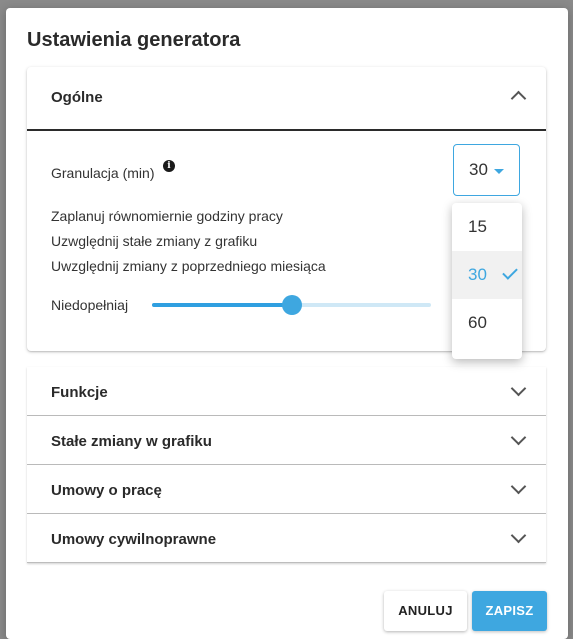  I want to click on granulation-dropdown-menu: 15 30 60, so click(487, 281).